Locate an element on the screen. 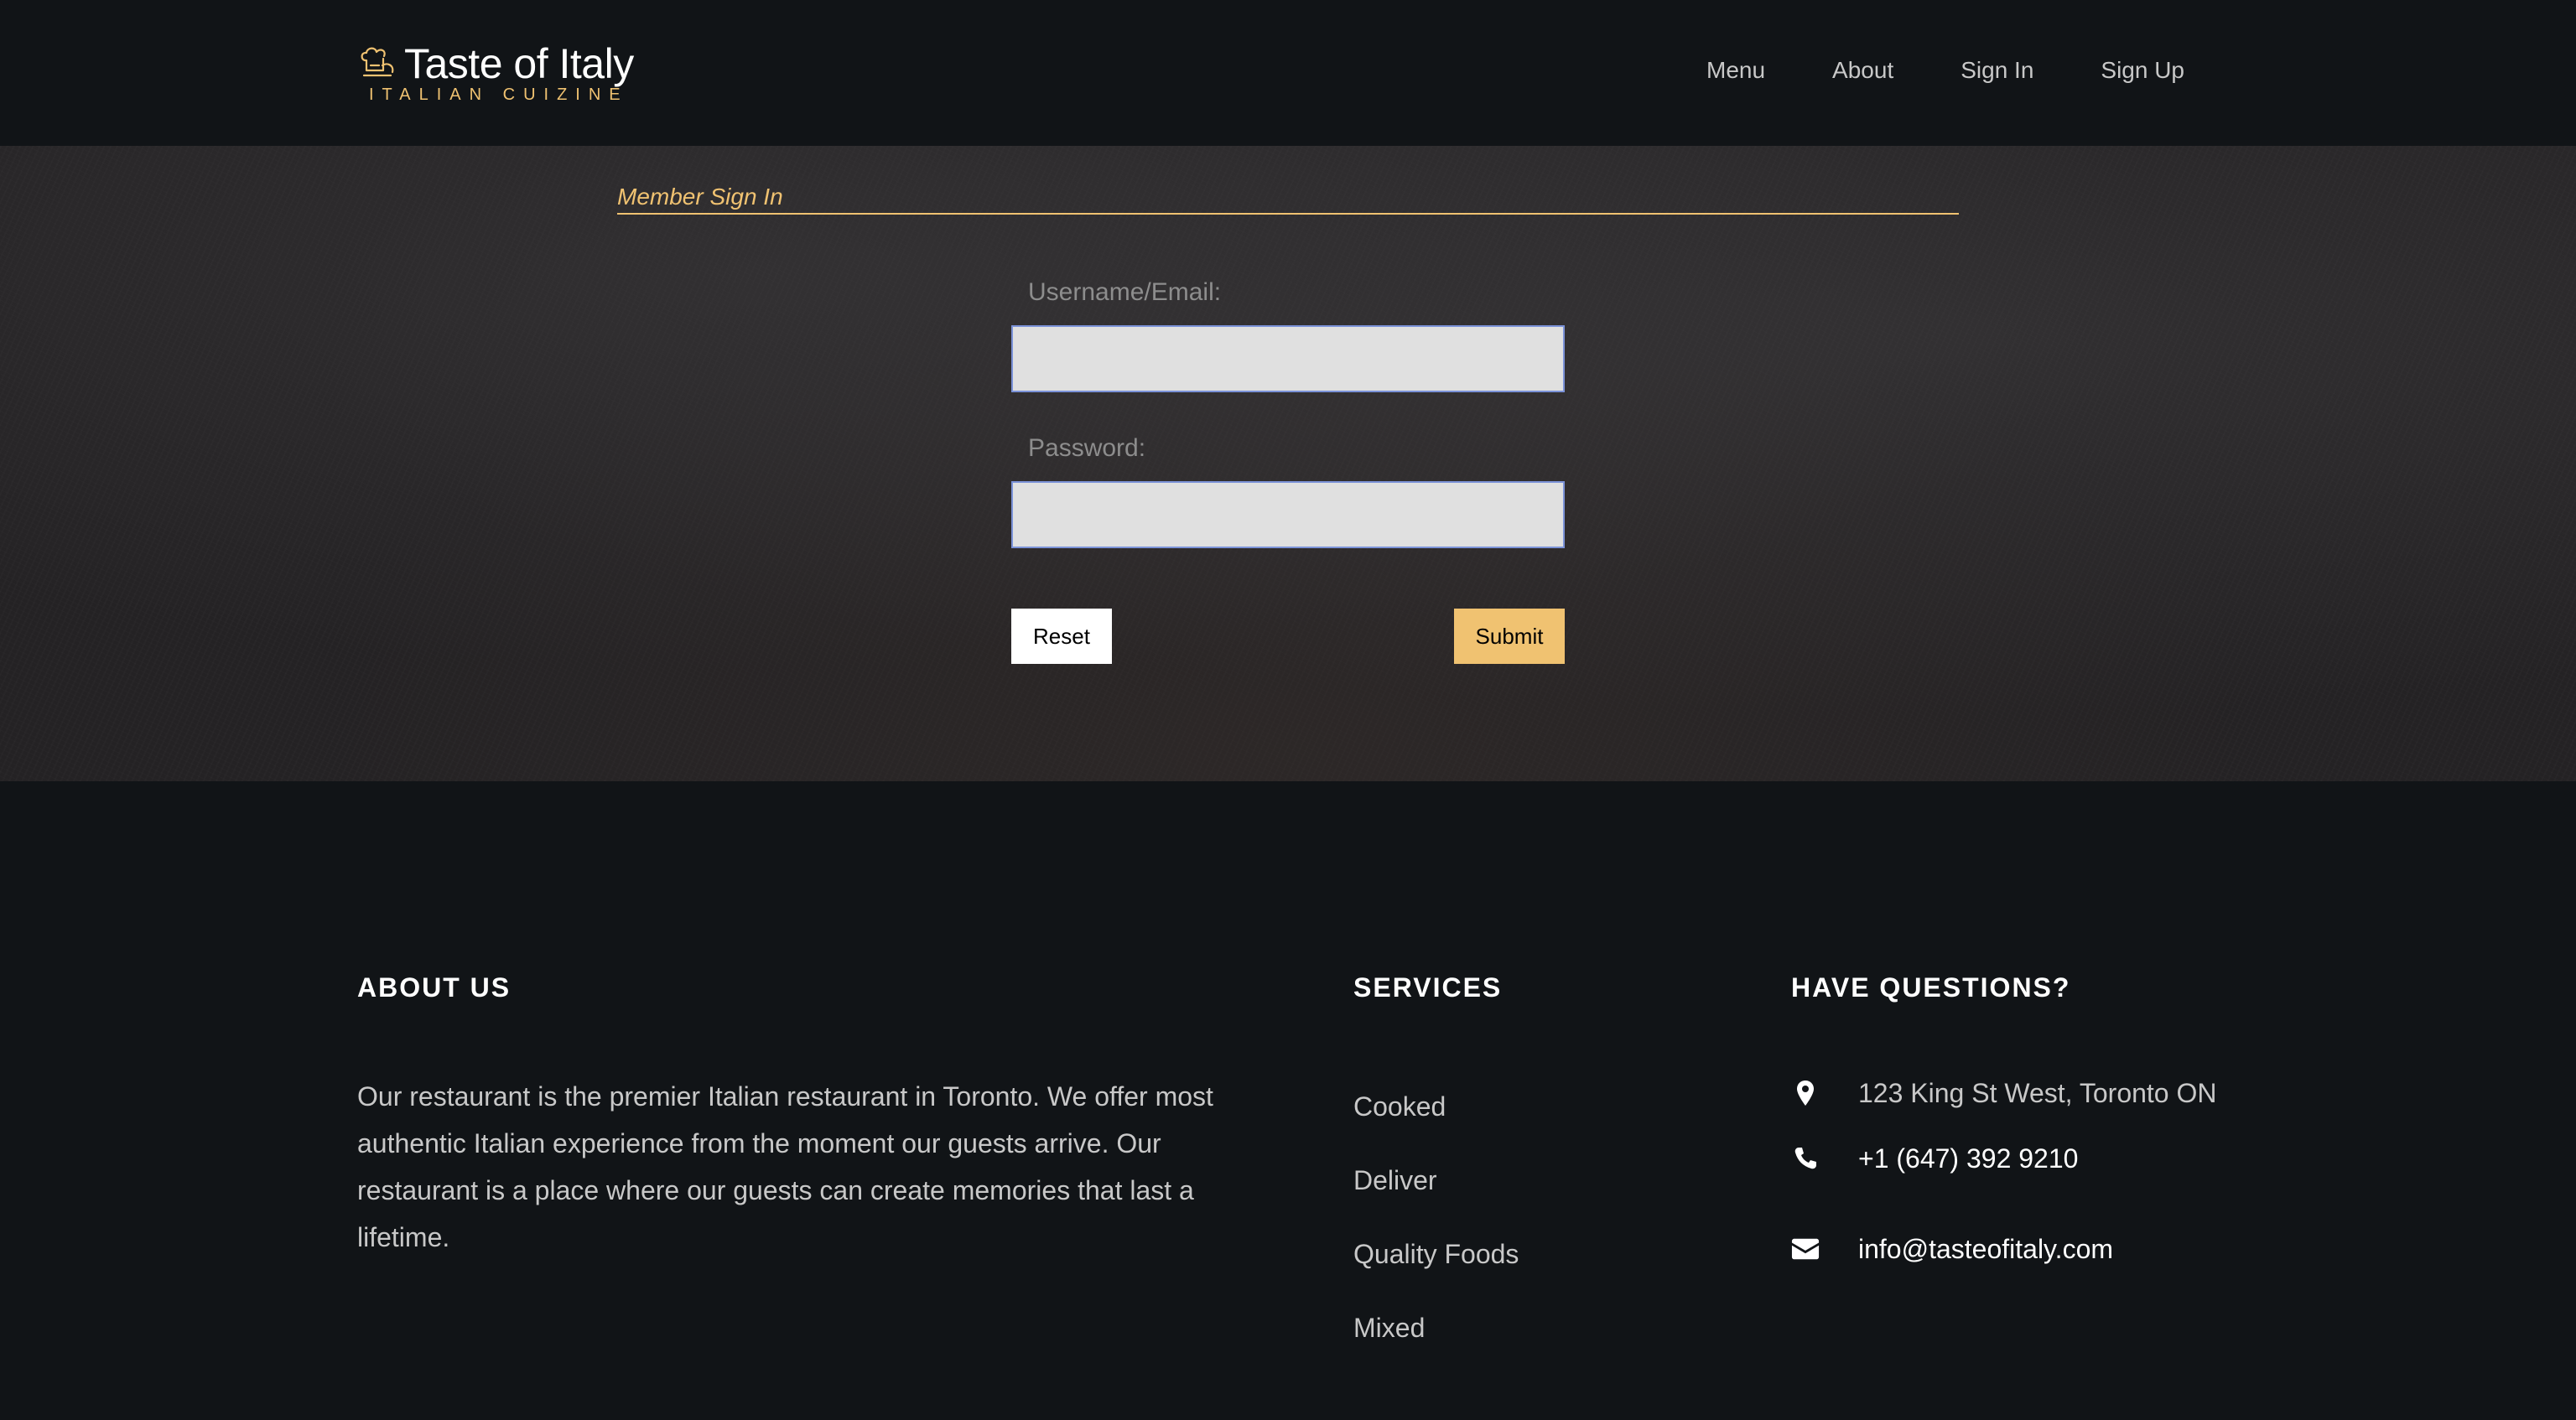  map-pin-icon is located at coordinates (1805, 1093).